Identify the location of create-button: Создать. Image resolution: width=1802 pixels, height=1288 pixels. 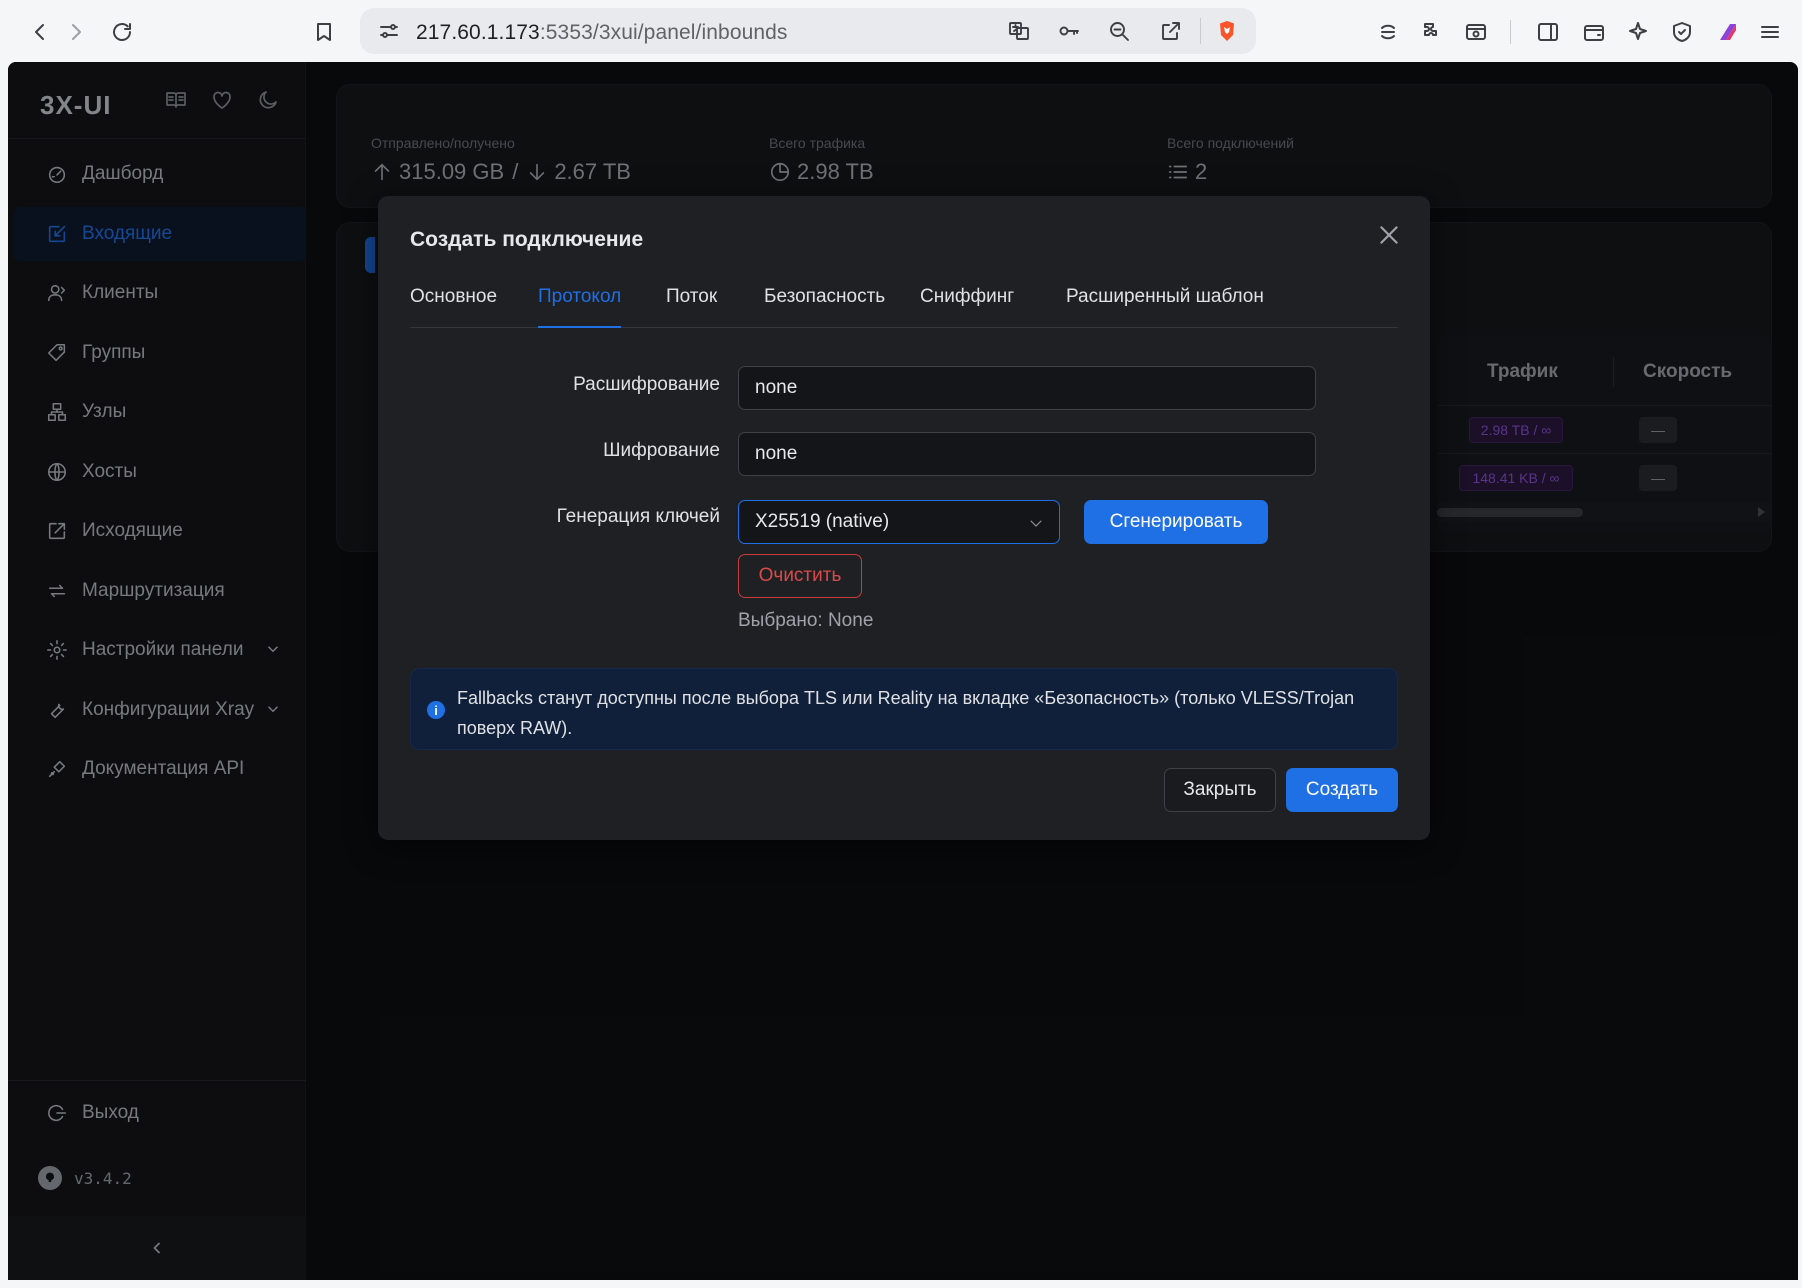
(1342, 790).